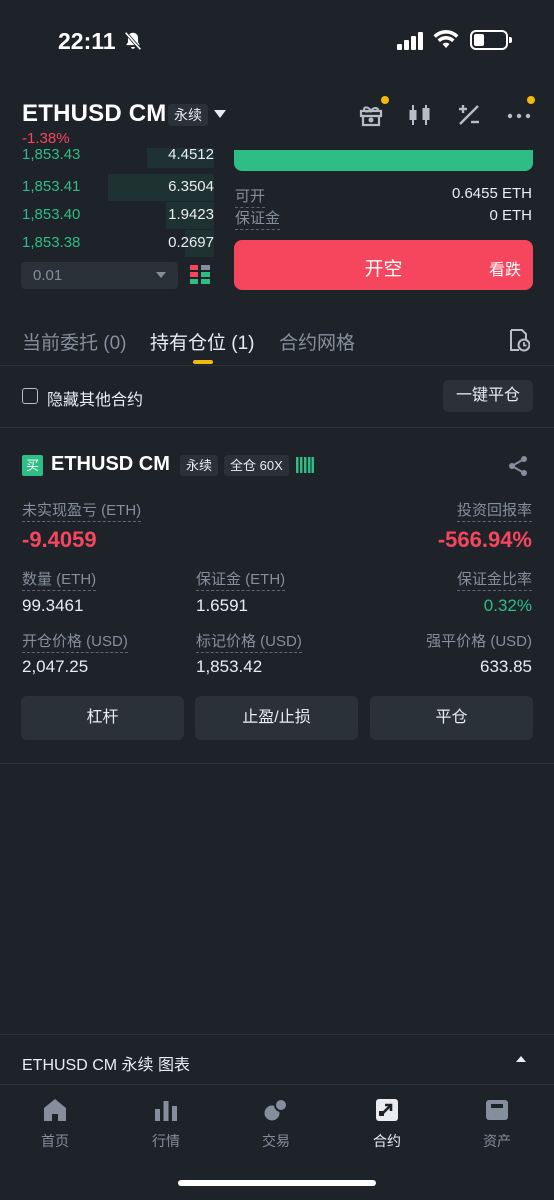 Image resolution: width=554 pixels, height=1200 pixels. Describe the element at coordinates (74, 341) in the screenshot. I see `tab-open-orders: 当前委托 (0)` at that location.